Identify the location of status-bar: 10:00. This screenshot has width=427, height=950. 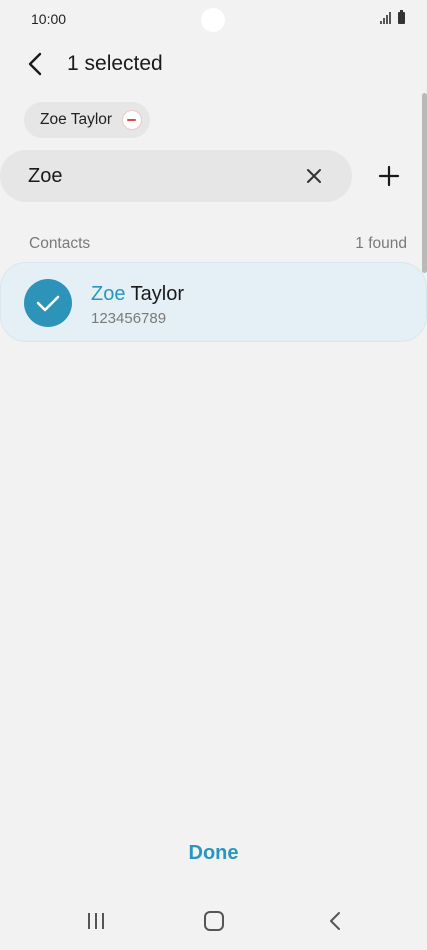
(213, 20).